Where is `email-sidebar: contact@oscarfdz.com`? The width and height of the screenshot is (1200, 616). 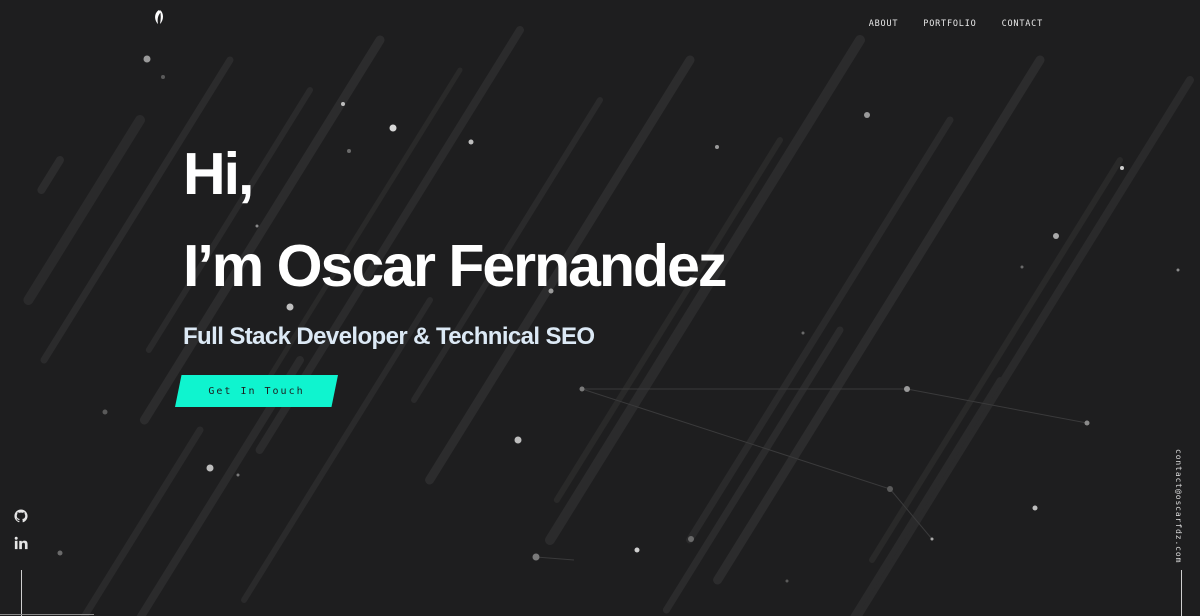
email-sidebar: contact@oscarfdz.com is located at coordinates (1181, 506).